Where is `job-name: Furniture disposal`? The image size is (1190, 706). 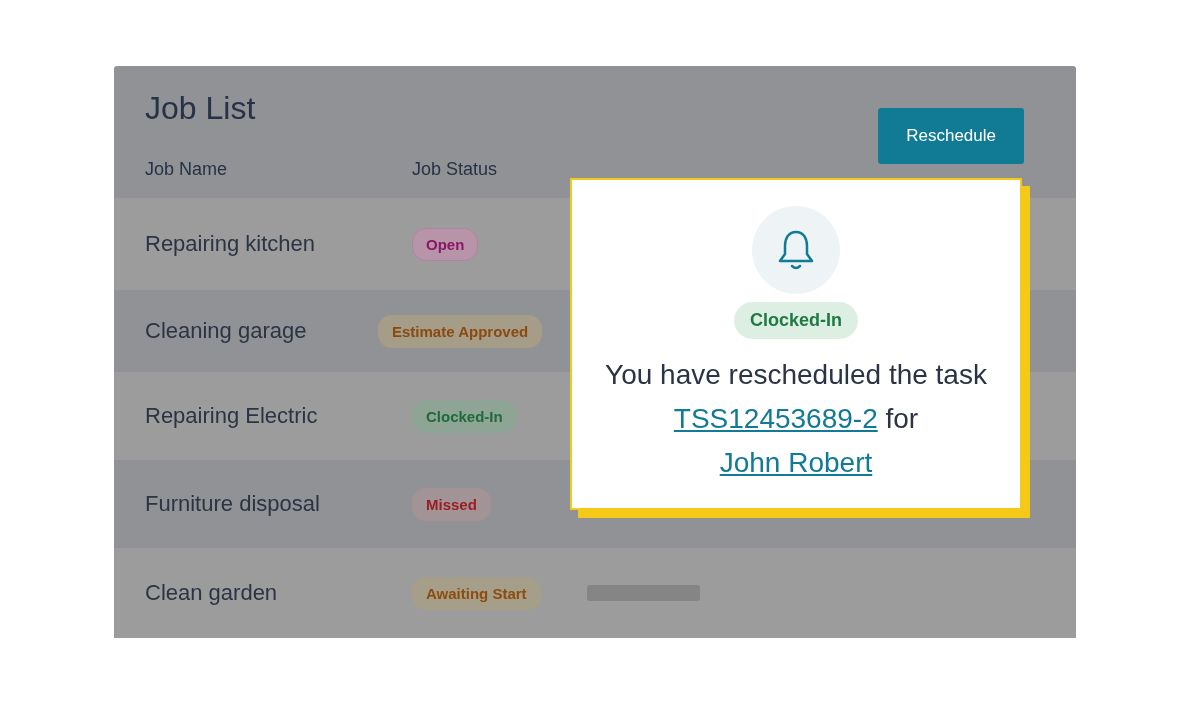 job-name: Furniture disposal is located at coordinates (233, 504).